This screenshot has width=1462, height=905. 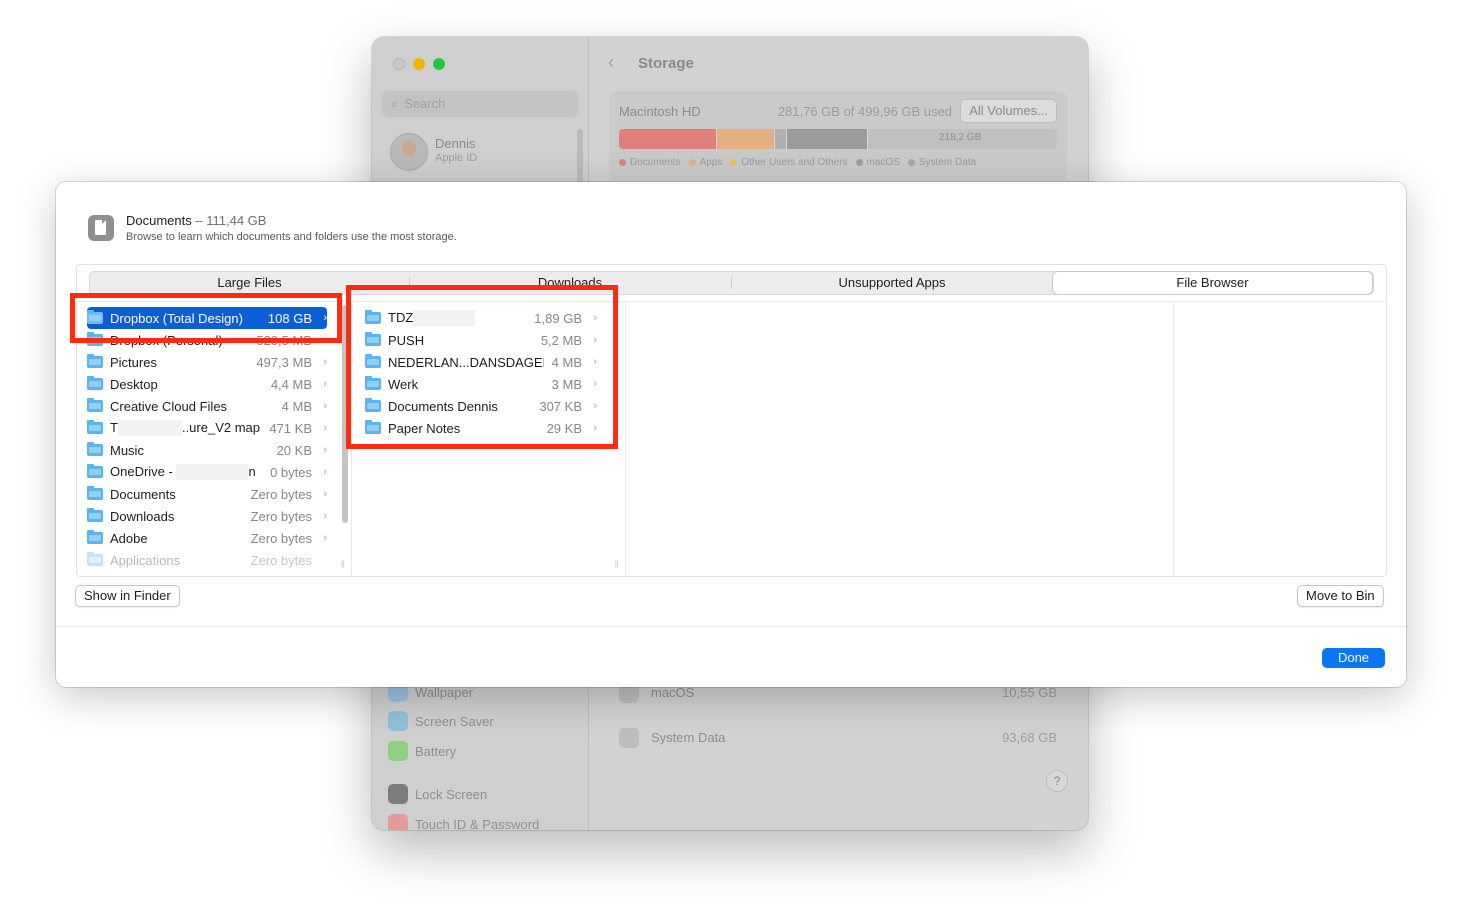 I want to click on sidebar-item-battery: Battery, so click(x=422, y=751).